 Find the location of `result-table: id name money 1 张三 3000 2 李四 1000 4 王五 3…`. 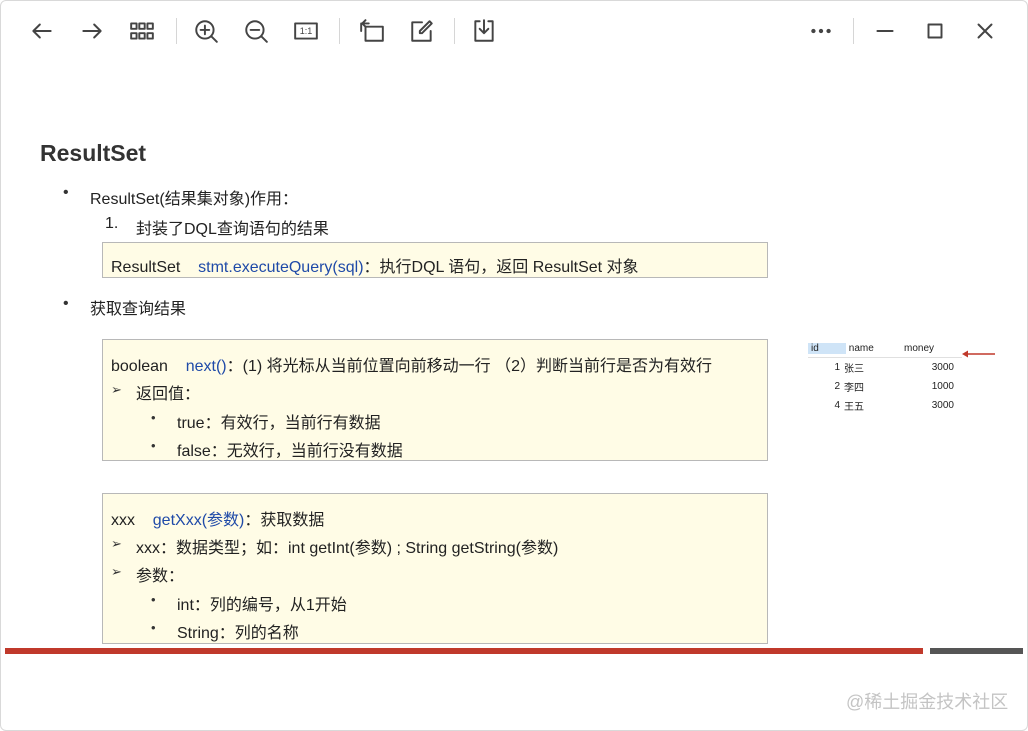

result-table: id name money 1 张三 3000 2 李四 1000 4 王五 3… is located at coordinates (885, 377).